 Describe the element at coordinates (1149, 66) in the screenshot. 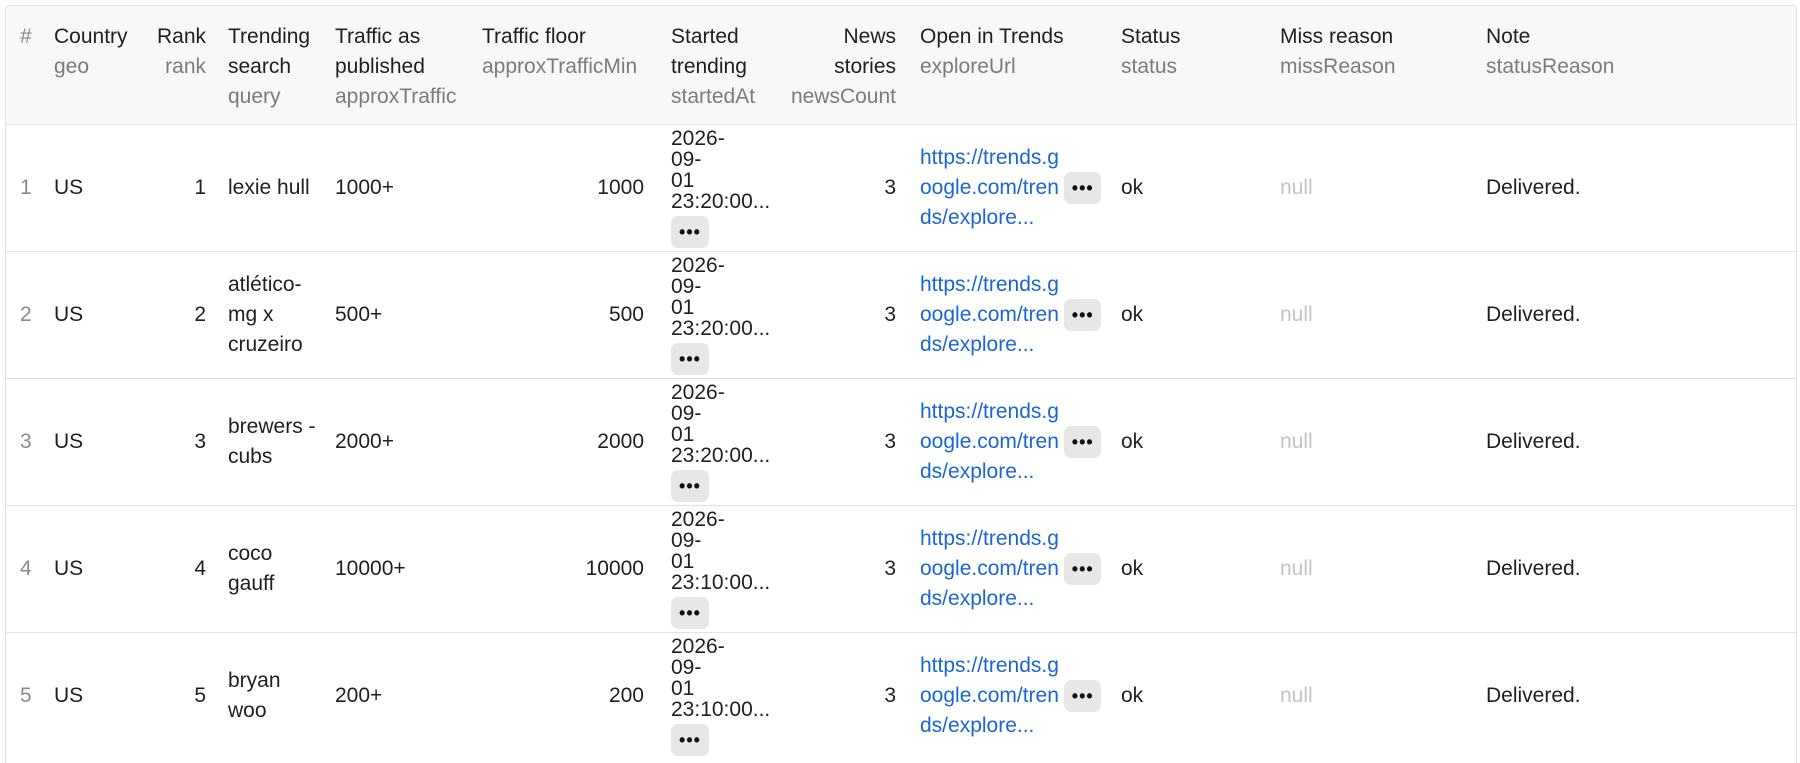

I see `column-field-name: status` at that location.